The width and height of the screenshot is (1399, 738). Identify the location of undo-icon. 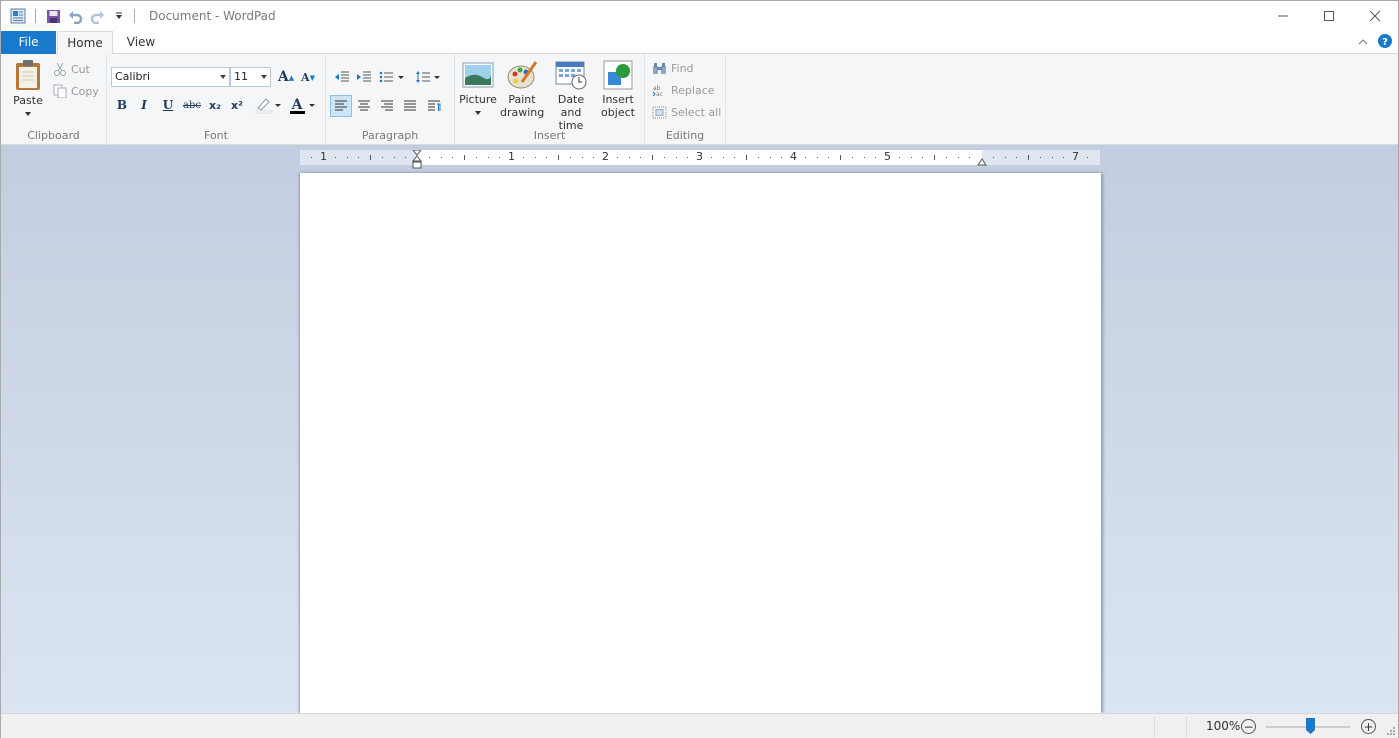
(75, 16).